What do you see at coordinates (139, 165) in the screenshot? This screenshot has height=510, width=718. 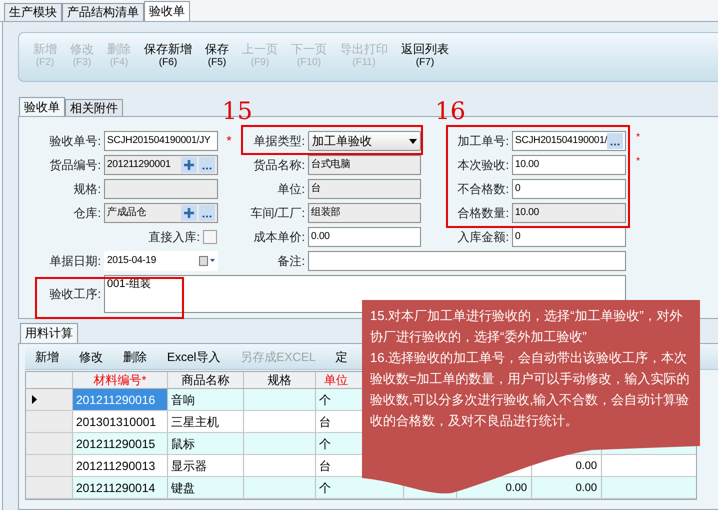 I see `field-value: 201211290001` at bounding box center [139, 165].